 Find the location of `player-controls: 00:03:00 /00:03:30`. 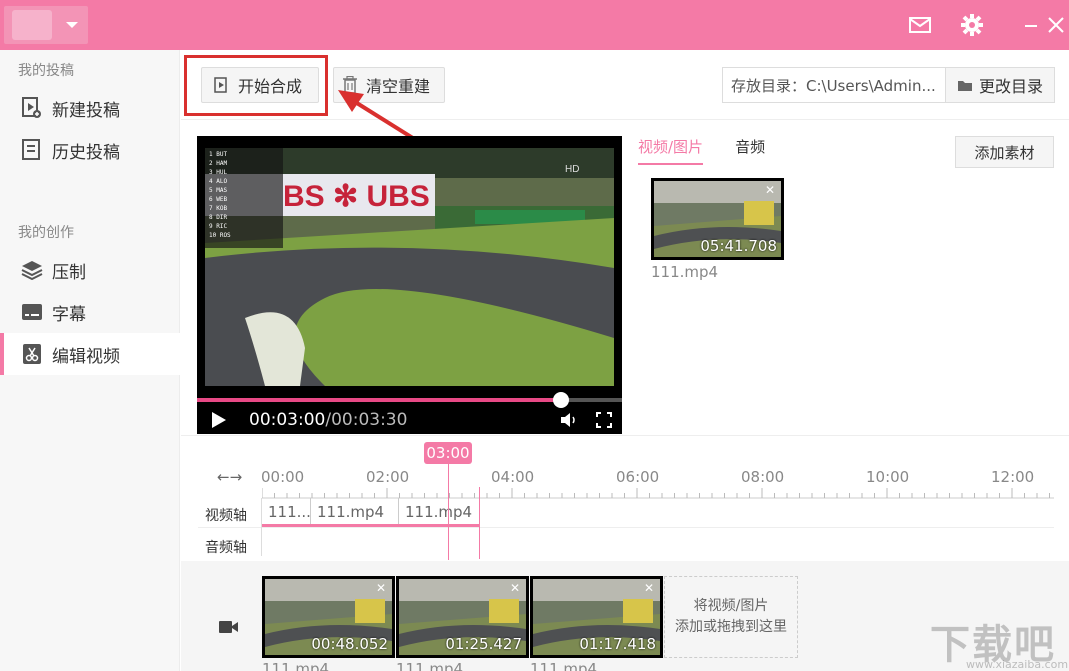

player-controls: 00:03:00 /00:03:30 is located at coordinates (409, 420).